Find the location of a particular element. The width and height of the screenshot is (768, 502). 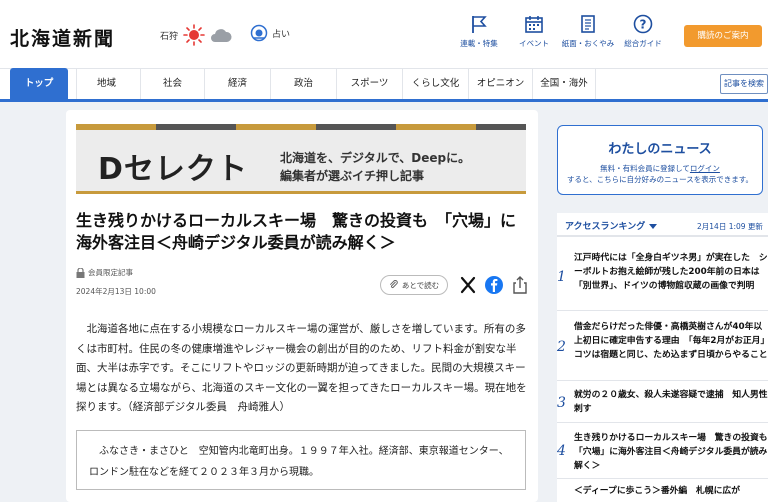

region-label: 石狩 is located at coordinates (169, 36).